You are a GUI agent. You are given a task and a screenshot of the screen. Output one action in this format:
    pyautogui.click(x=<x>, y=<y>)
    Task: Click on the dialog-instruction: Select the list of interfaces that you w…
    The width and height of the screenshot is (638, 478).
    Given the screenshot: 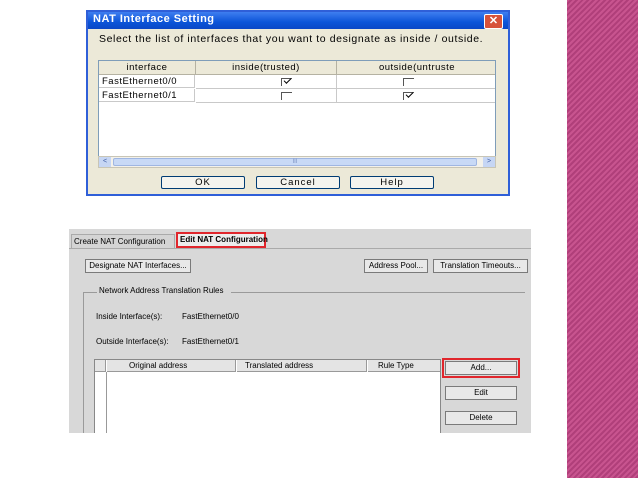 What is the action you would take?
    pyautogui.click(x=291, y=39)
    